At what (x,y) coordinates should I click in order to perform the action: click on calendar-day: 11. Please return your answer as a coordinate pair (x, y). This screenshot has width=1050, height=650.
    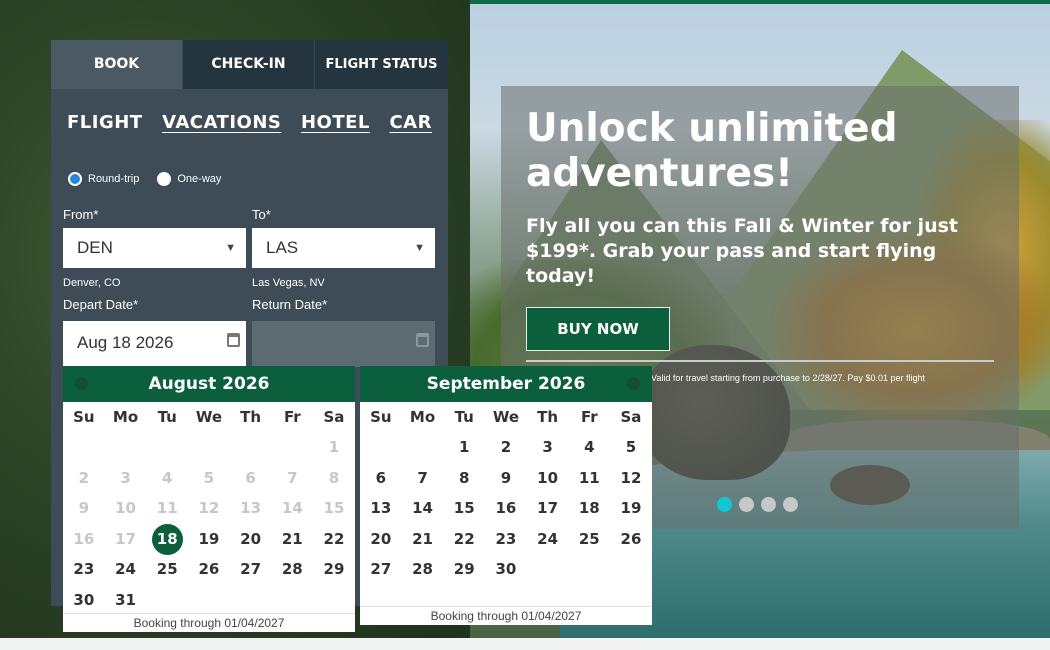
    Looking at the image, I should click on (589, 478).